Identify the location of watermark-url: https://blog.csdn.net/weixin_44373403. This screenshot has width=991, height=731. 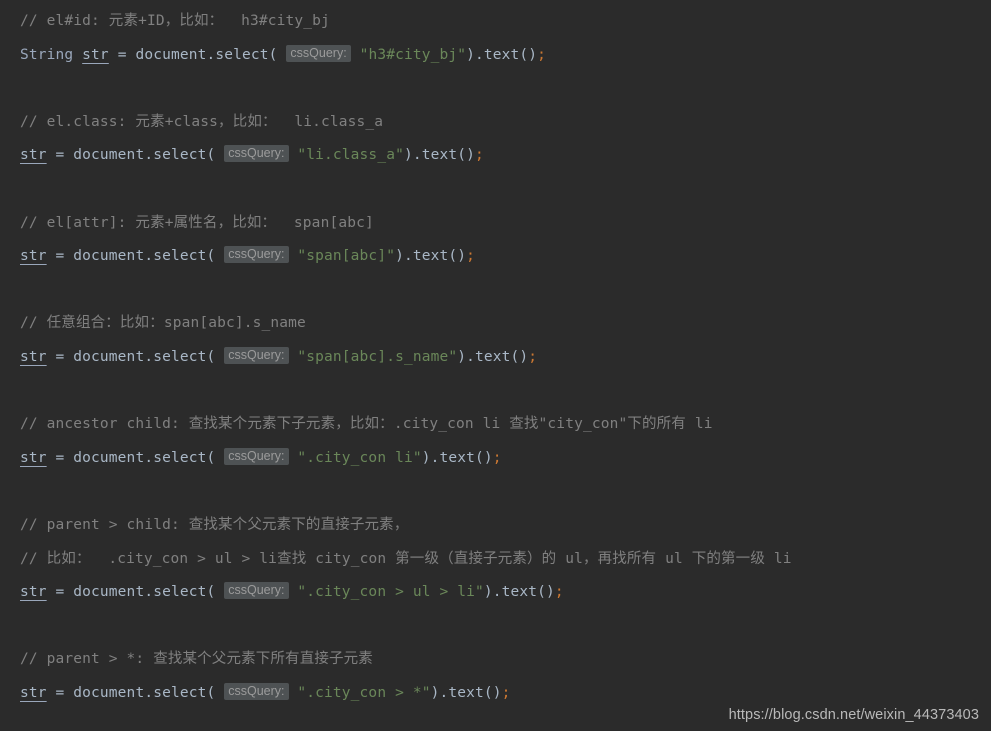
(853, 715).